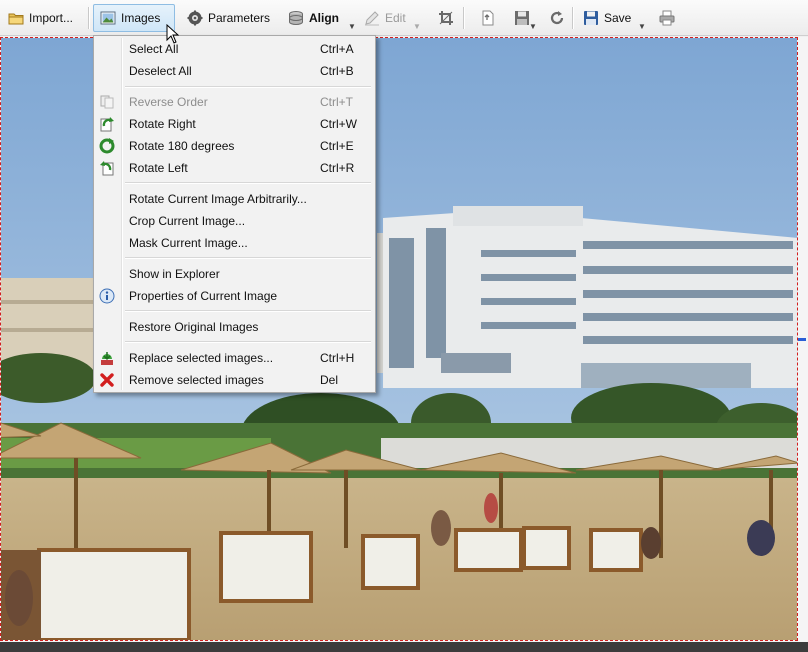  What do you see at coordinates (234, 168) in the screenshot?
I see `menu-item-rotate-left: Rotate Left Ctrl+R` at bounding box center [234, 168].